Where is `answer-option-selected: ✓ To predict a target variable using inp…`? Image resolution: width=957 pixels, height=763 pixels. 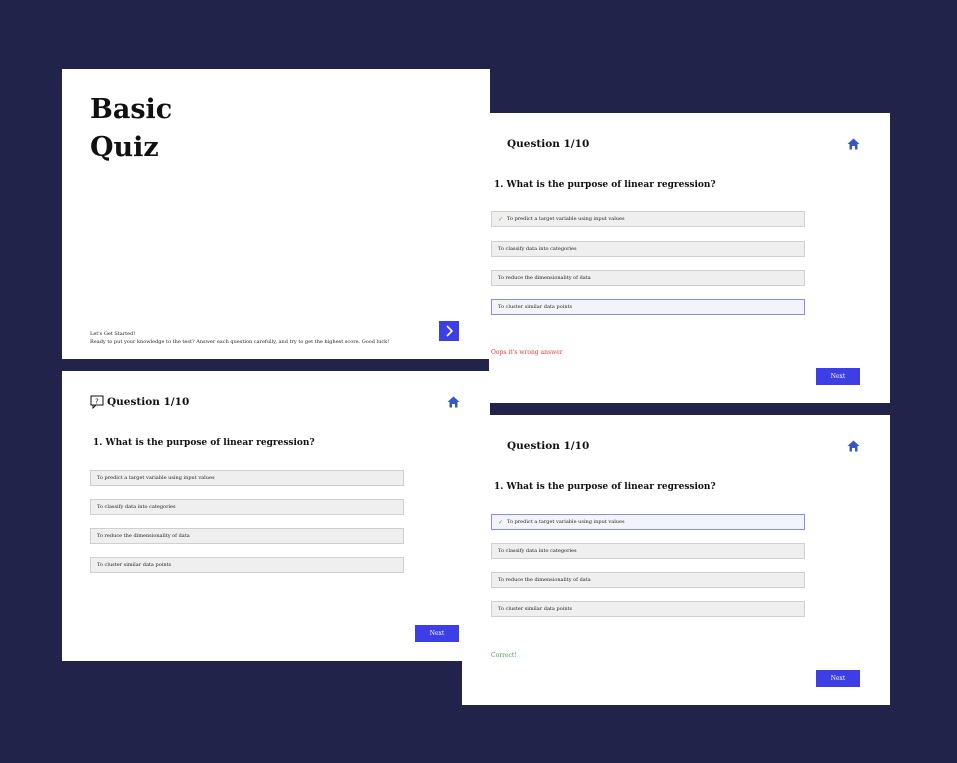
answer-option-selected: ✓ To predict a target variable using inp… is located at coordinates (648, 522).